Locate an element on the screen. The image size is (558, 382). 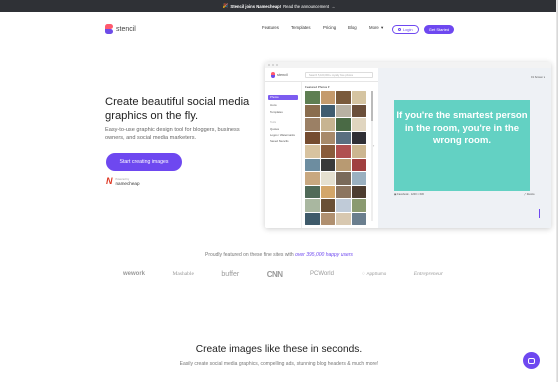
sidebar-item-logos: Logos / Watermarks is located at coordinates (282, 135).